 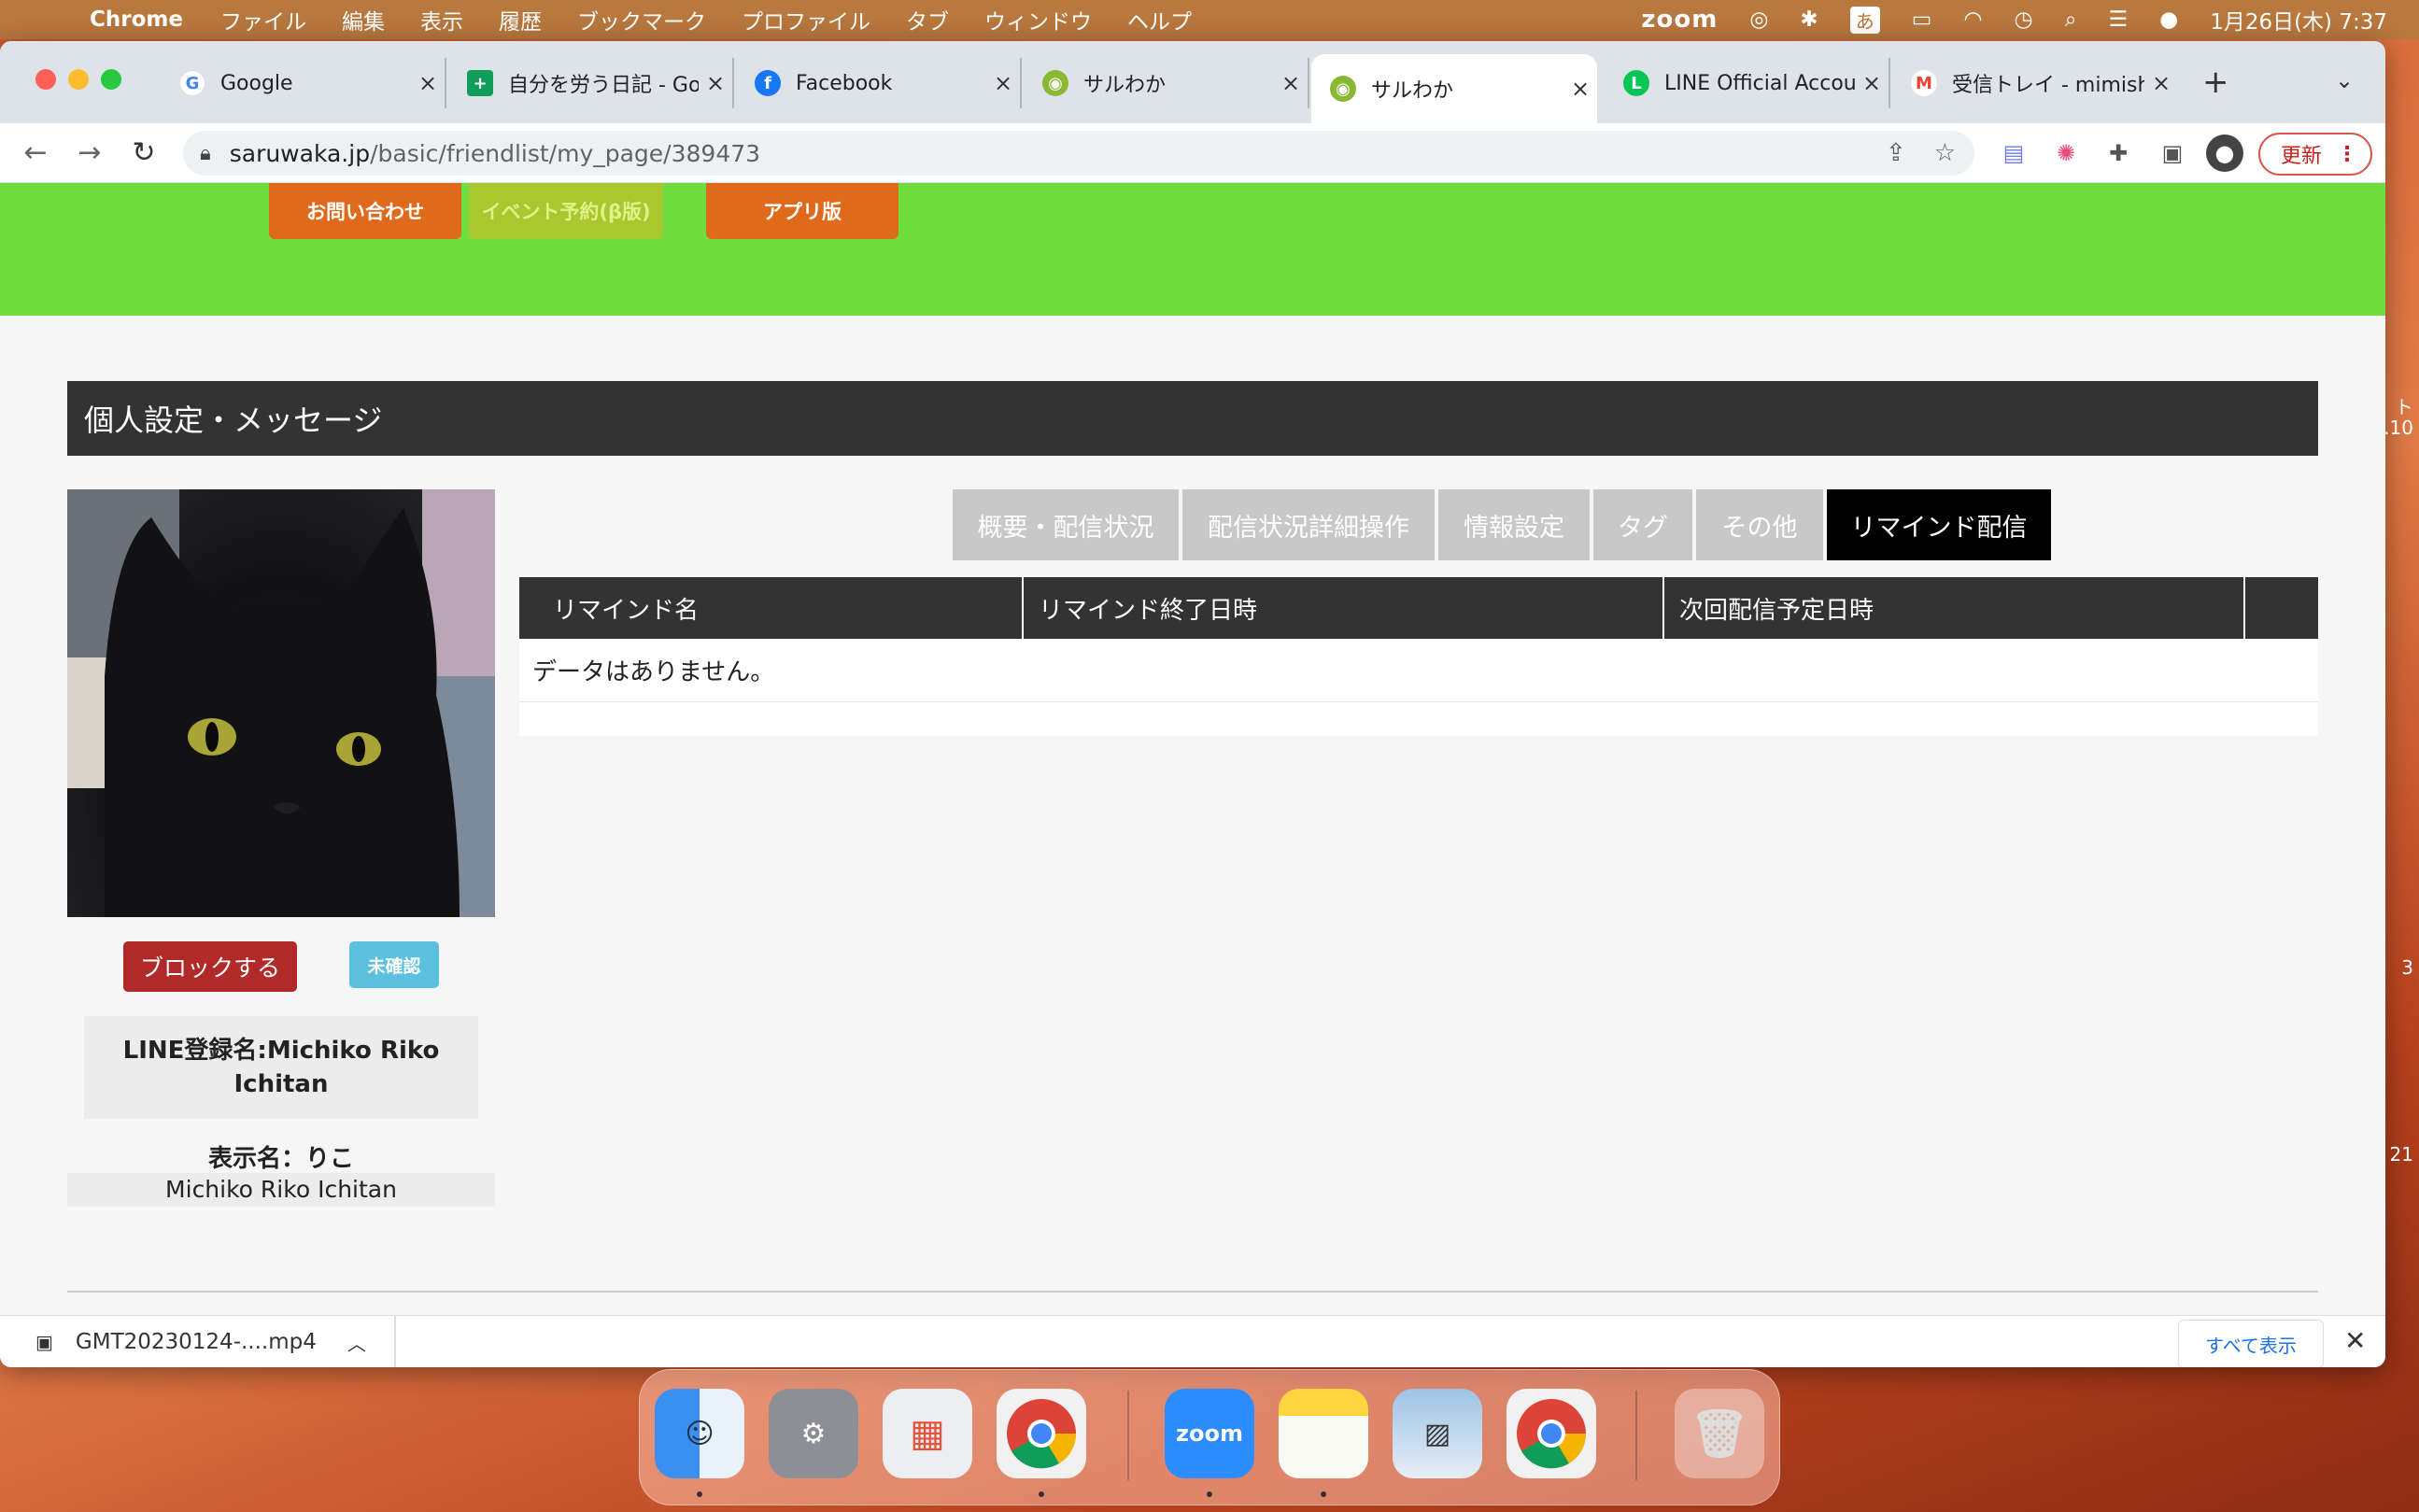 I want to click on forward-icon: →, so click(x=89, y=153).